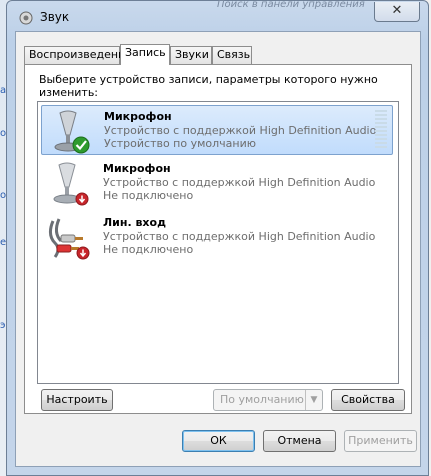 The height and width of the screenshot is (476, 431). Describe the element at coordinates (291, 5) in the screenshot. I see `background-search-text: Поиск в панели управления` at that location.